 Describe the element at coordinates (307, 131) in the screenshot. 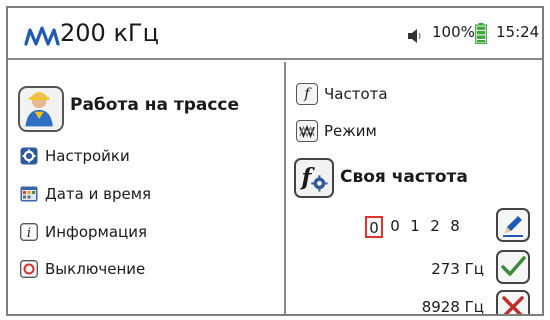

I see `mode-icon` at that location.